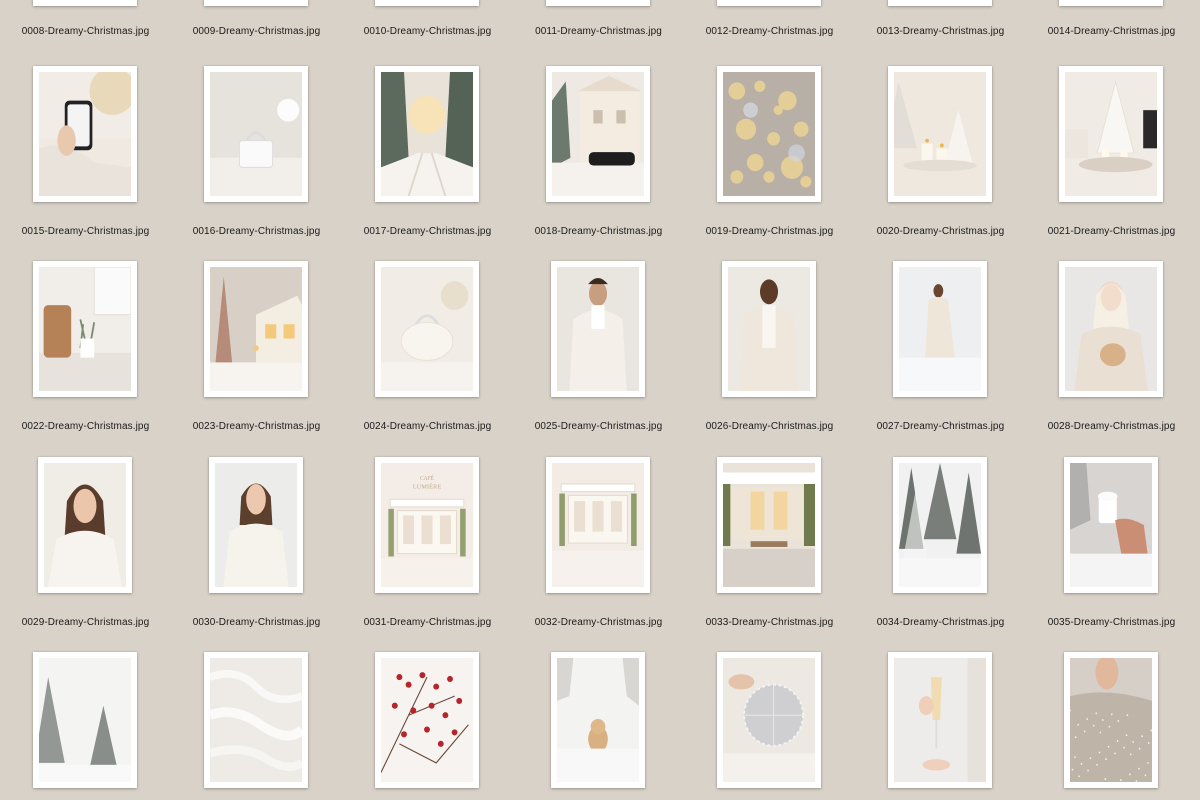  Describe the element at coordinates (427, 487) in the screenshot. I see `svg-text: LUMIÈRE` at that location.